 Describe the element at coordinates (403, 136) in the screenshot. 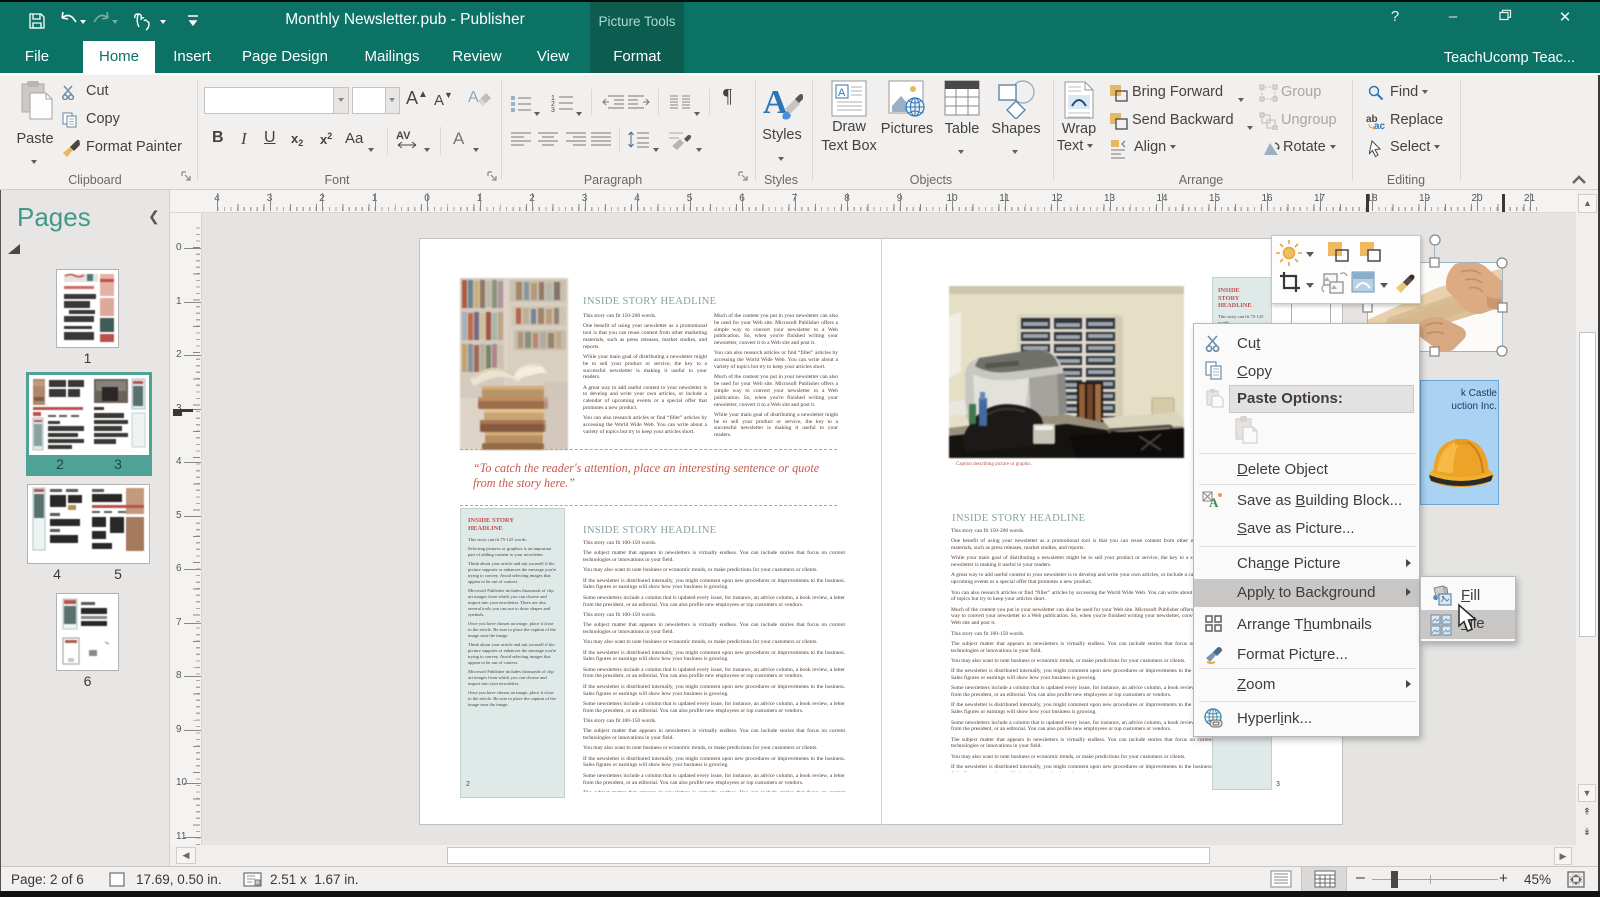

I see `svg-text: AV` at that location.